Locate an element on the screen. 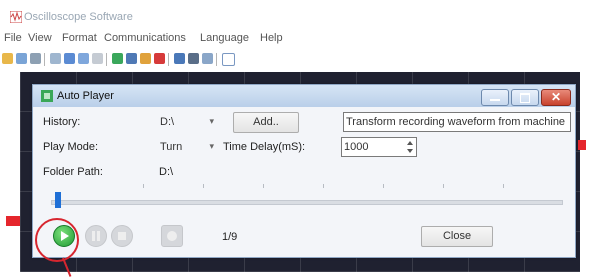  grid-icon is located at coordinates (69, 58).